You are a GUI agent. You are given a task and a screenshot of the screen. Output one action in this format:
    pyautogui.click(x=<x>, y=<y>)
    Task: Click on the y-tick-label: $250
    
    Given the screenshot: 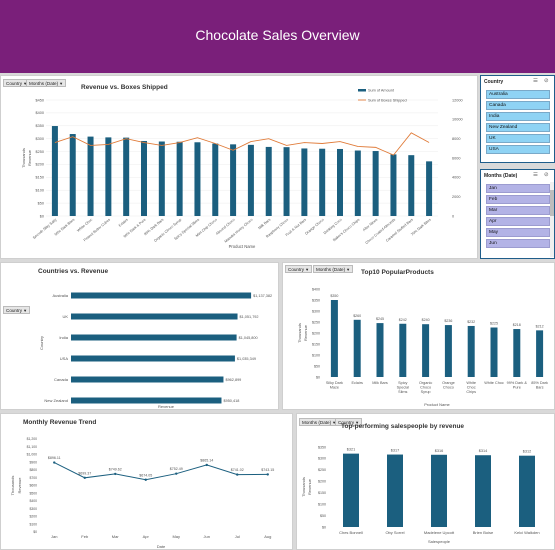 What is the action you would take?
    pyautogui.click(x=40, y=152)
    